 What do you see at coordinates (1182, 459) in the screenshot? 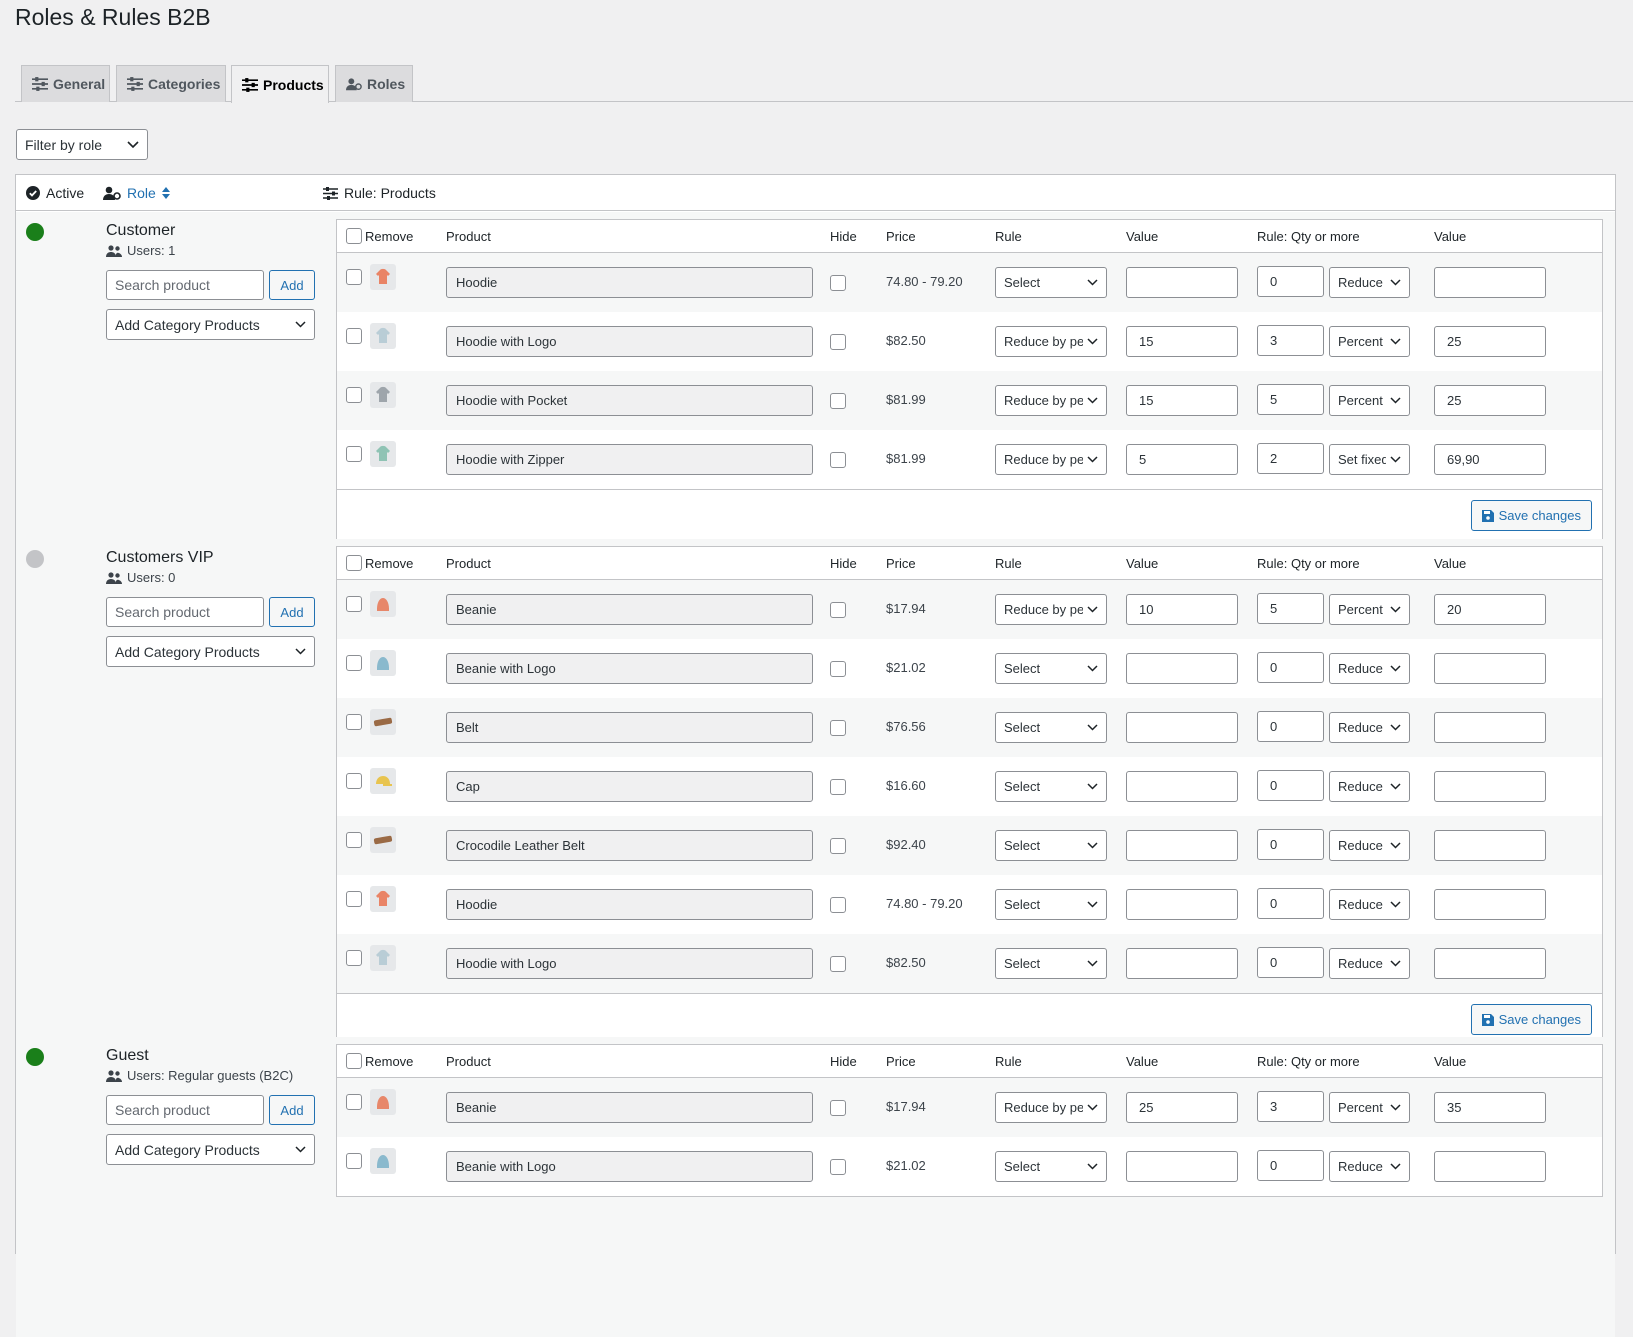
I see `rule-value-input: 5` at bounding box center [1182, 459].